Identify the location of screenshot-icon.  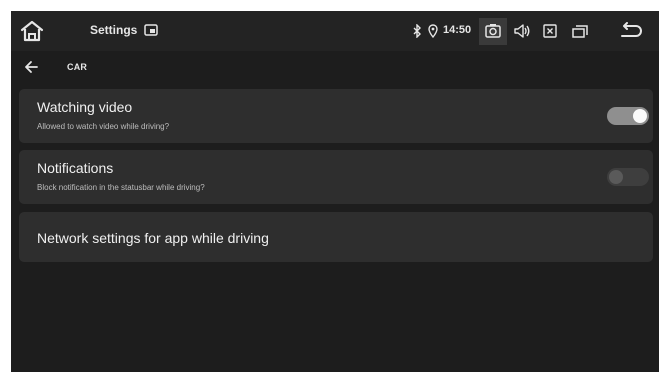
(493, 31).